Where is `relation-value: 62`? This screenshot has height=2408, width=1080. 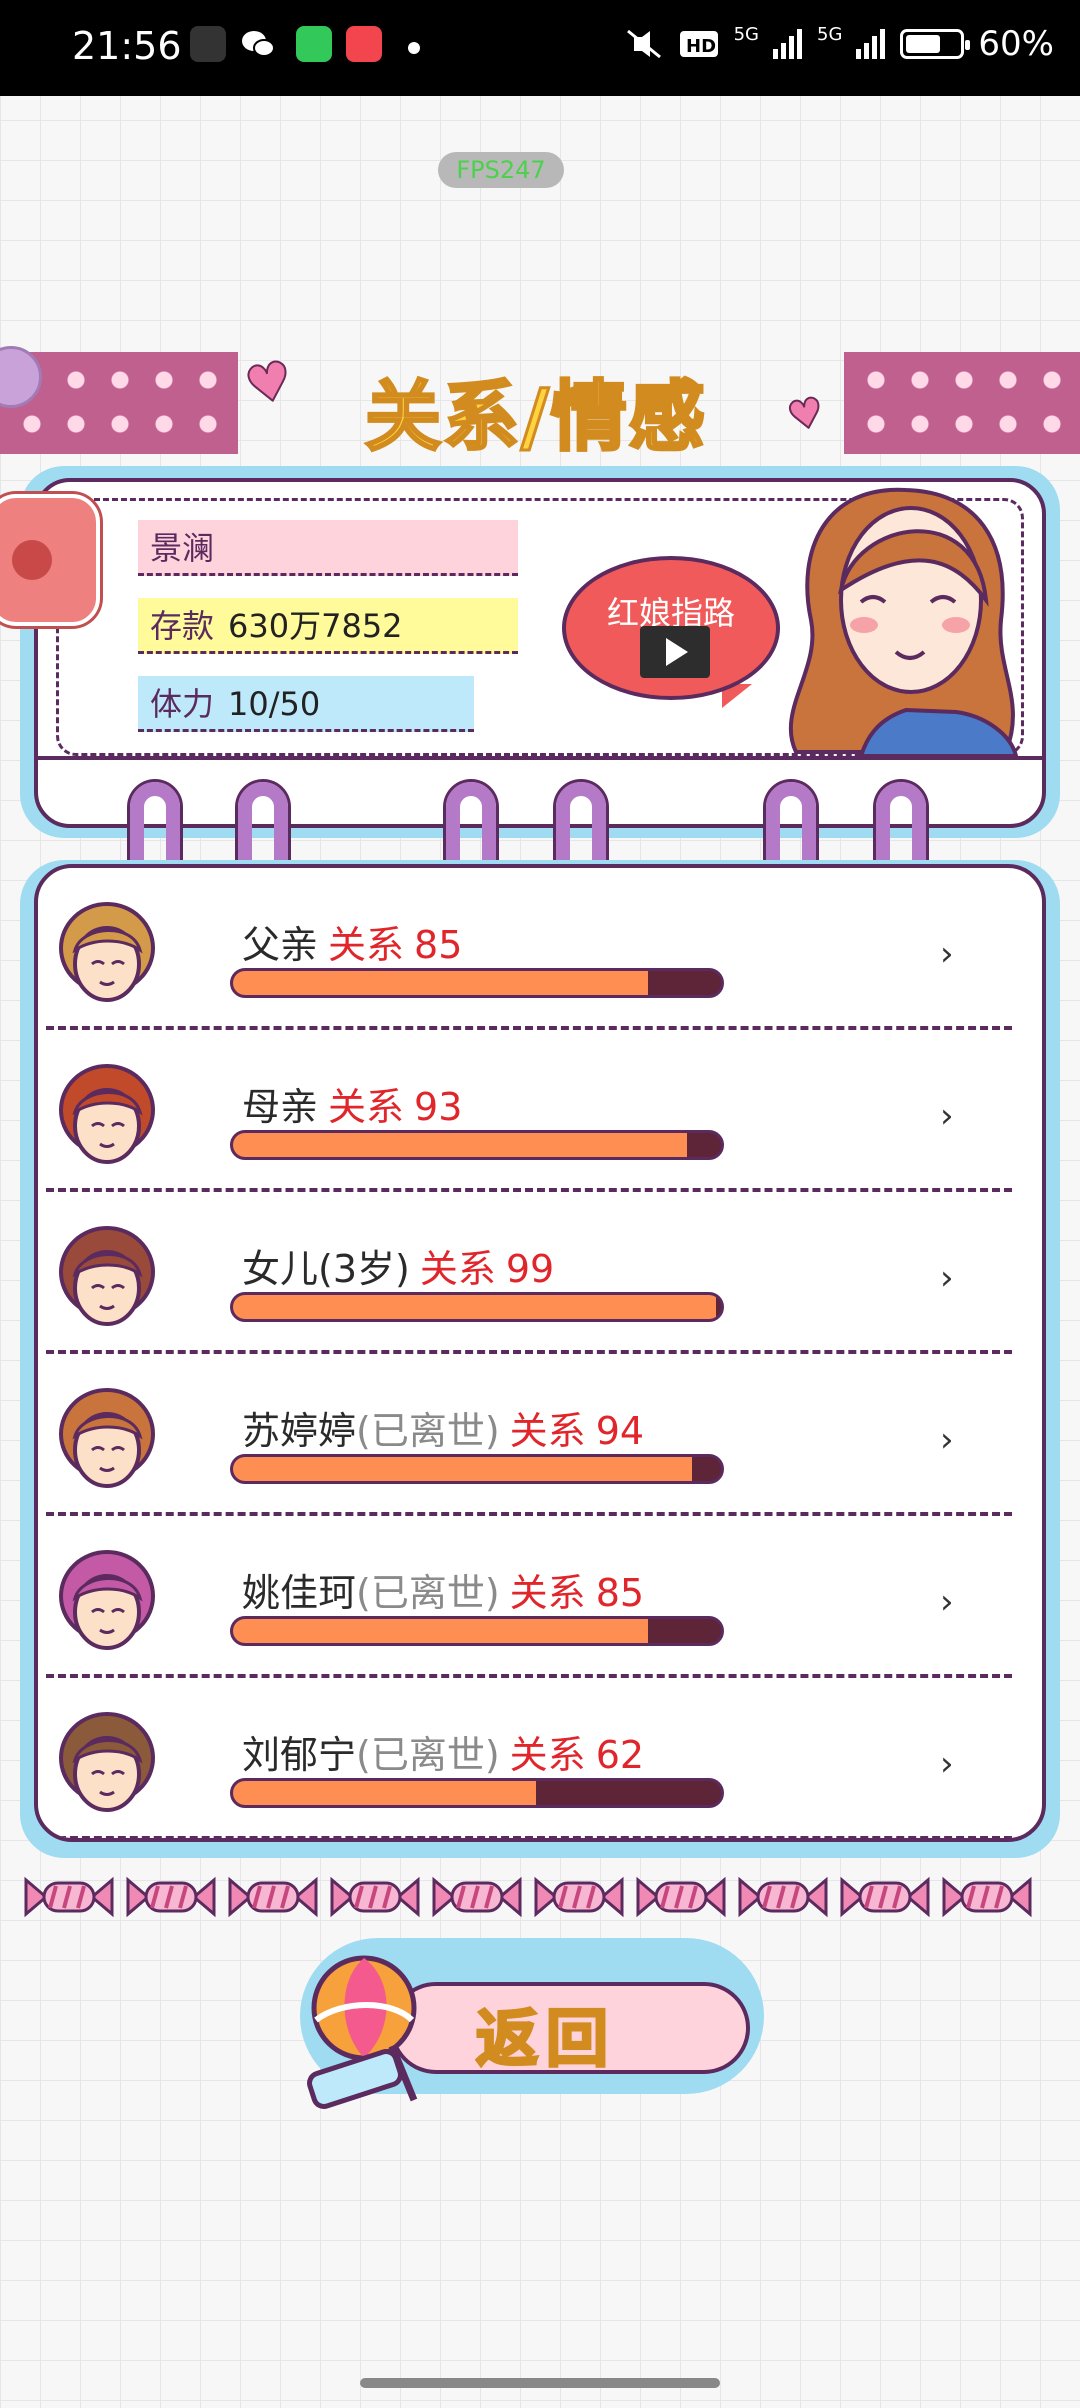
relation-value: 62 is located at coordinates (620, 1755).